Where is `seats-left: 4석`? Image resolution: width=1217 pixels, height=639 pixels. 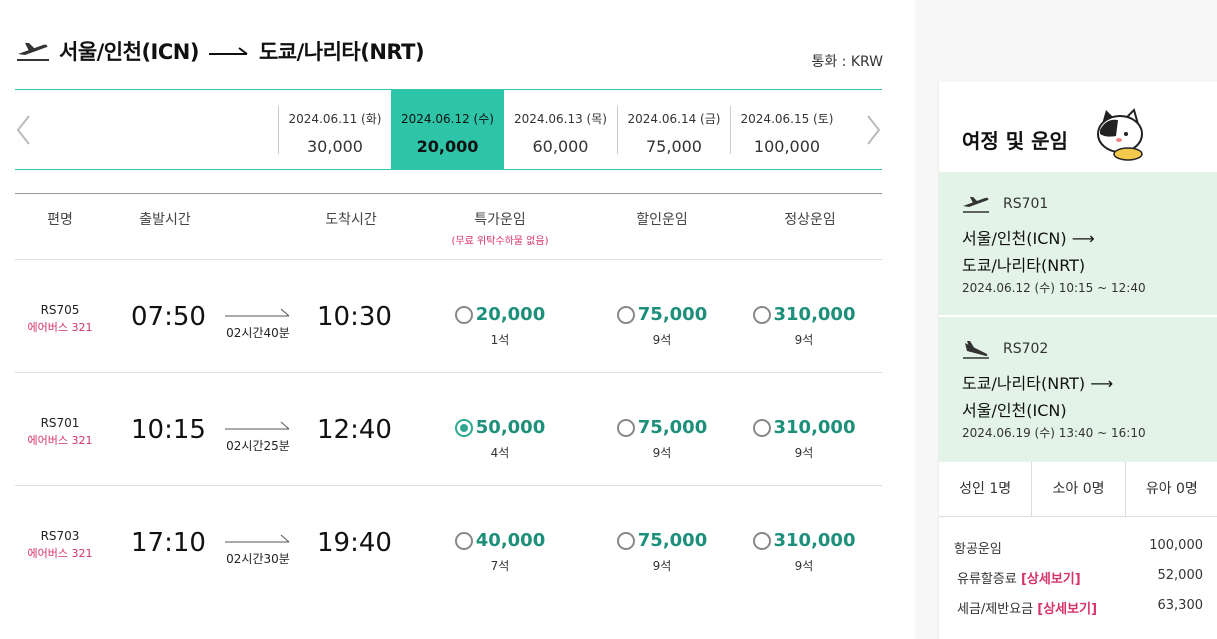 seats-left: 4석 is located at coordinates (500, 453).